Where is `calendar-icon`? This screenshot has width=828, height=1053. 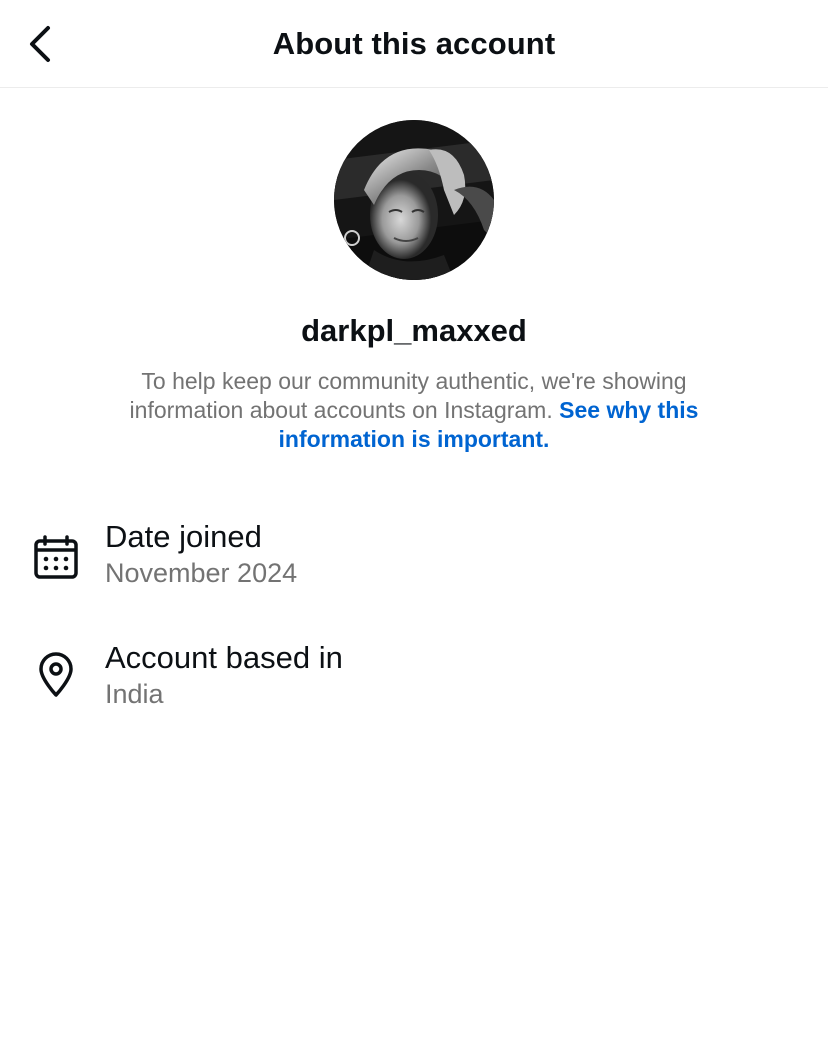
calendar-icon is located at coordinates (56, 558).